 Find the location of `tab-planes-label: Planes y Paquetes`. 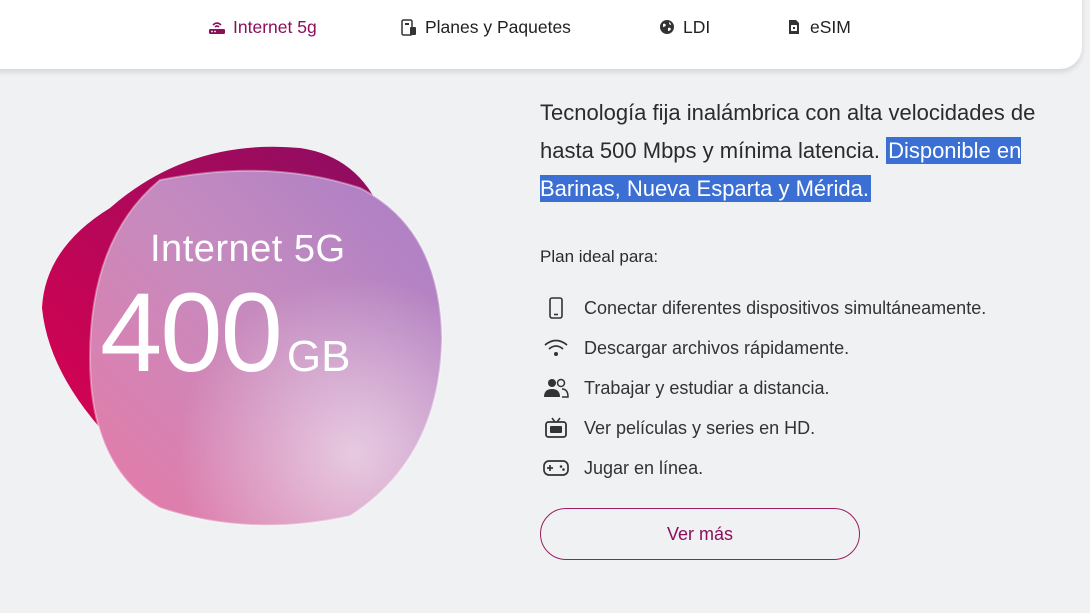

tab-planes-label: Planes y Paquetes is located at coordinates (498, 26).